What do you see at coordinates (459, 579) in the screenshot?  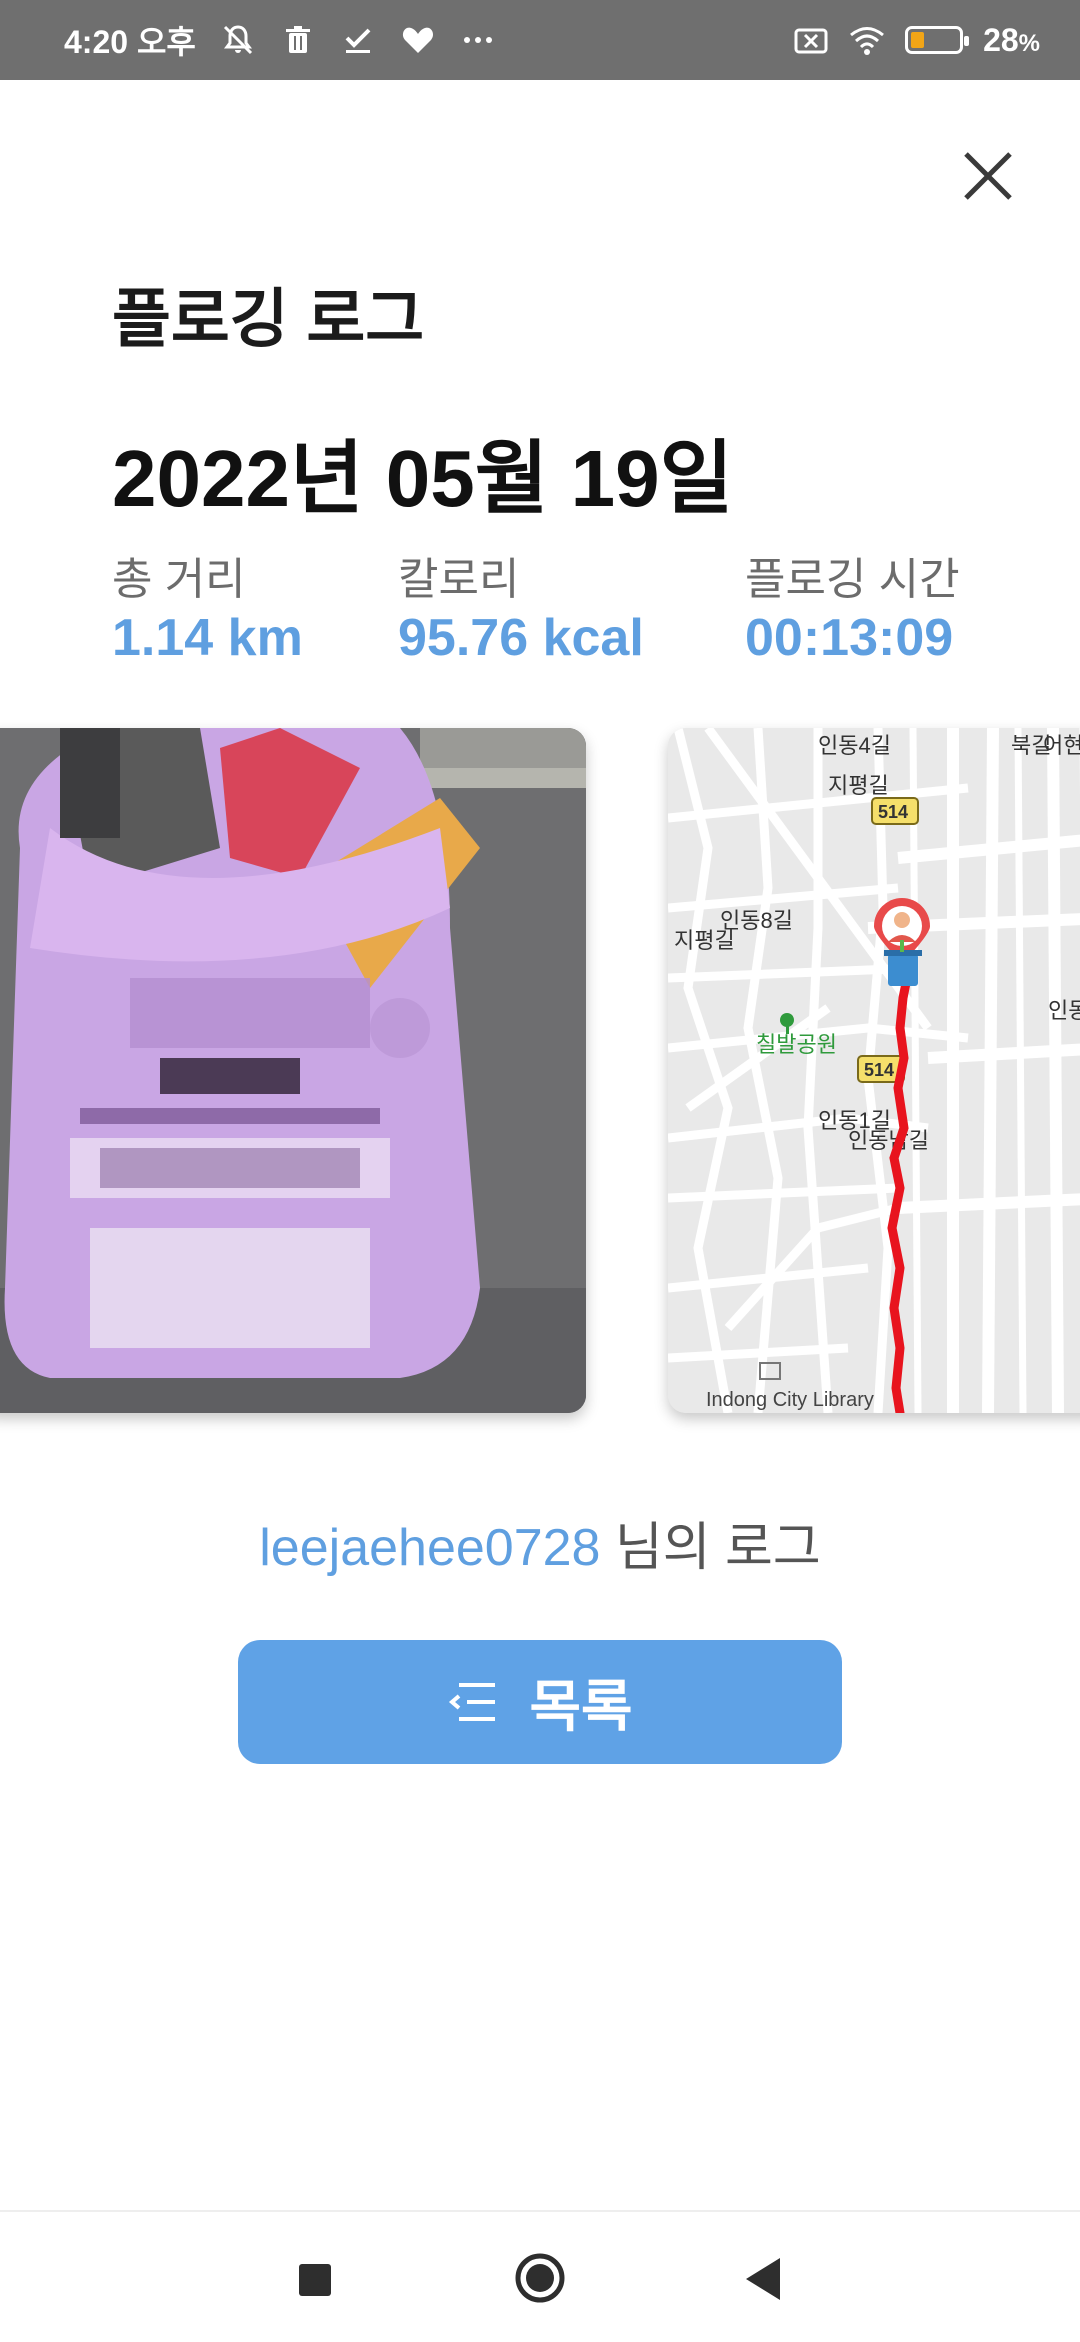 I see `calorie-label: 칼로리` at bounding box center [459, 579].